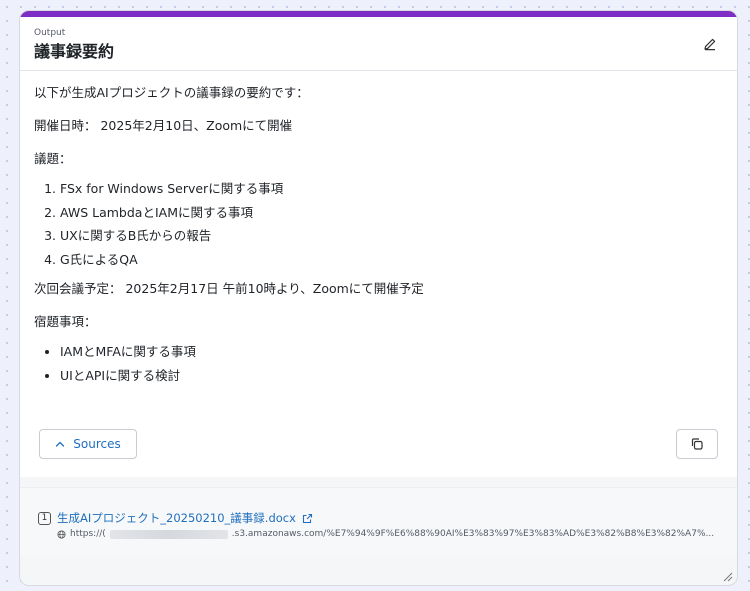 The height and width of the screenshot is (591, 750). What do you see at coordinates (176, 518) in the screenshot?
I see `source-link: 生成AIプロジェクト_20250210_議事録.docx` at bounding box center [176, 518].